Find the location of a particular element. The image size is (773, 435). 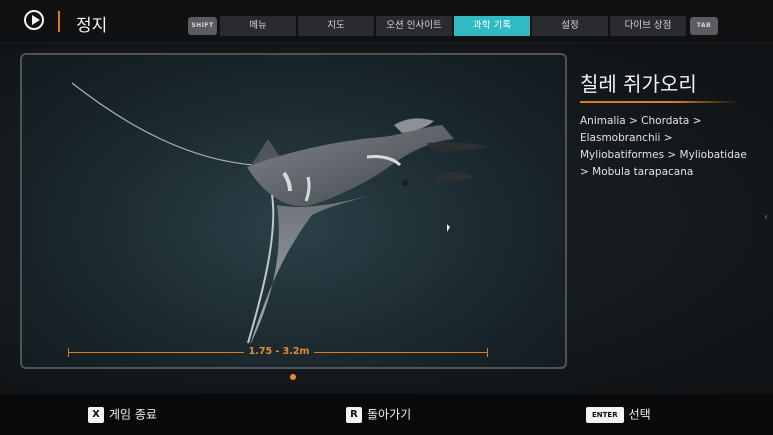

enter-key-icon: ENTER is located at coordinates (605, 414).